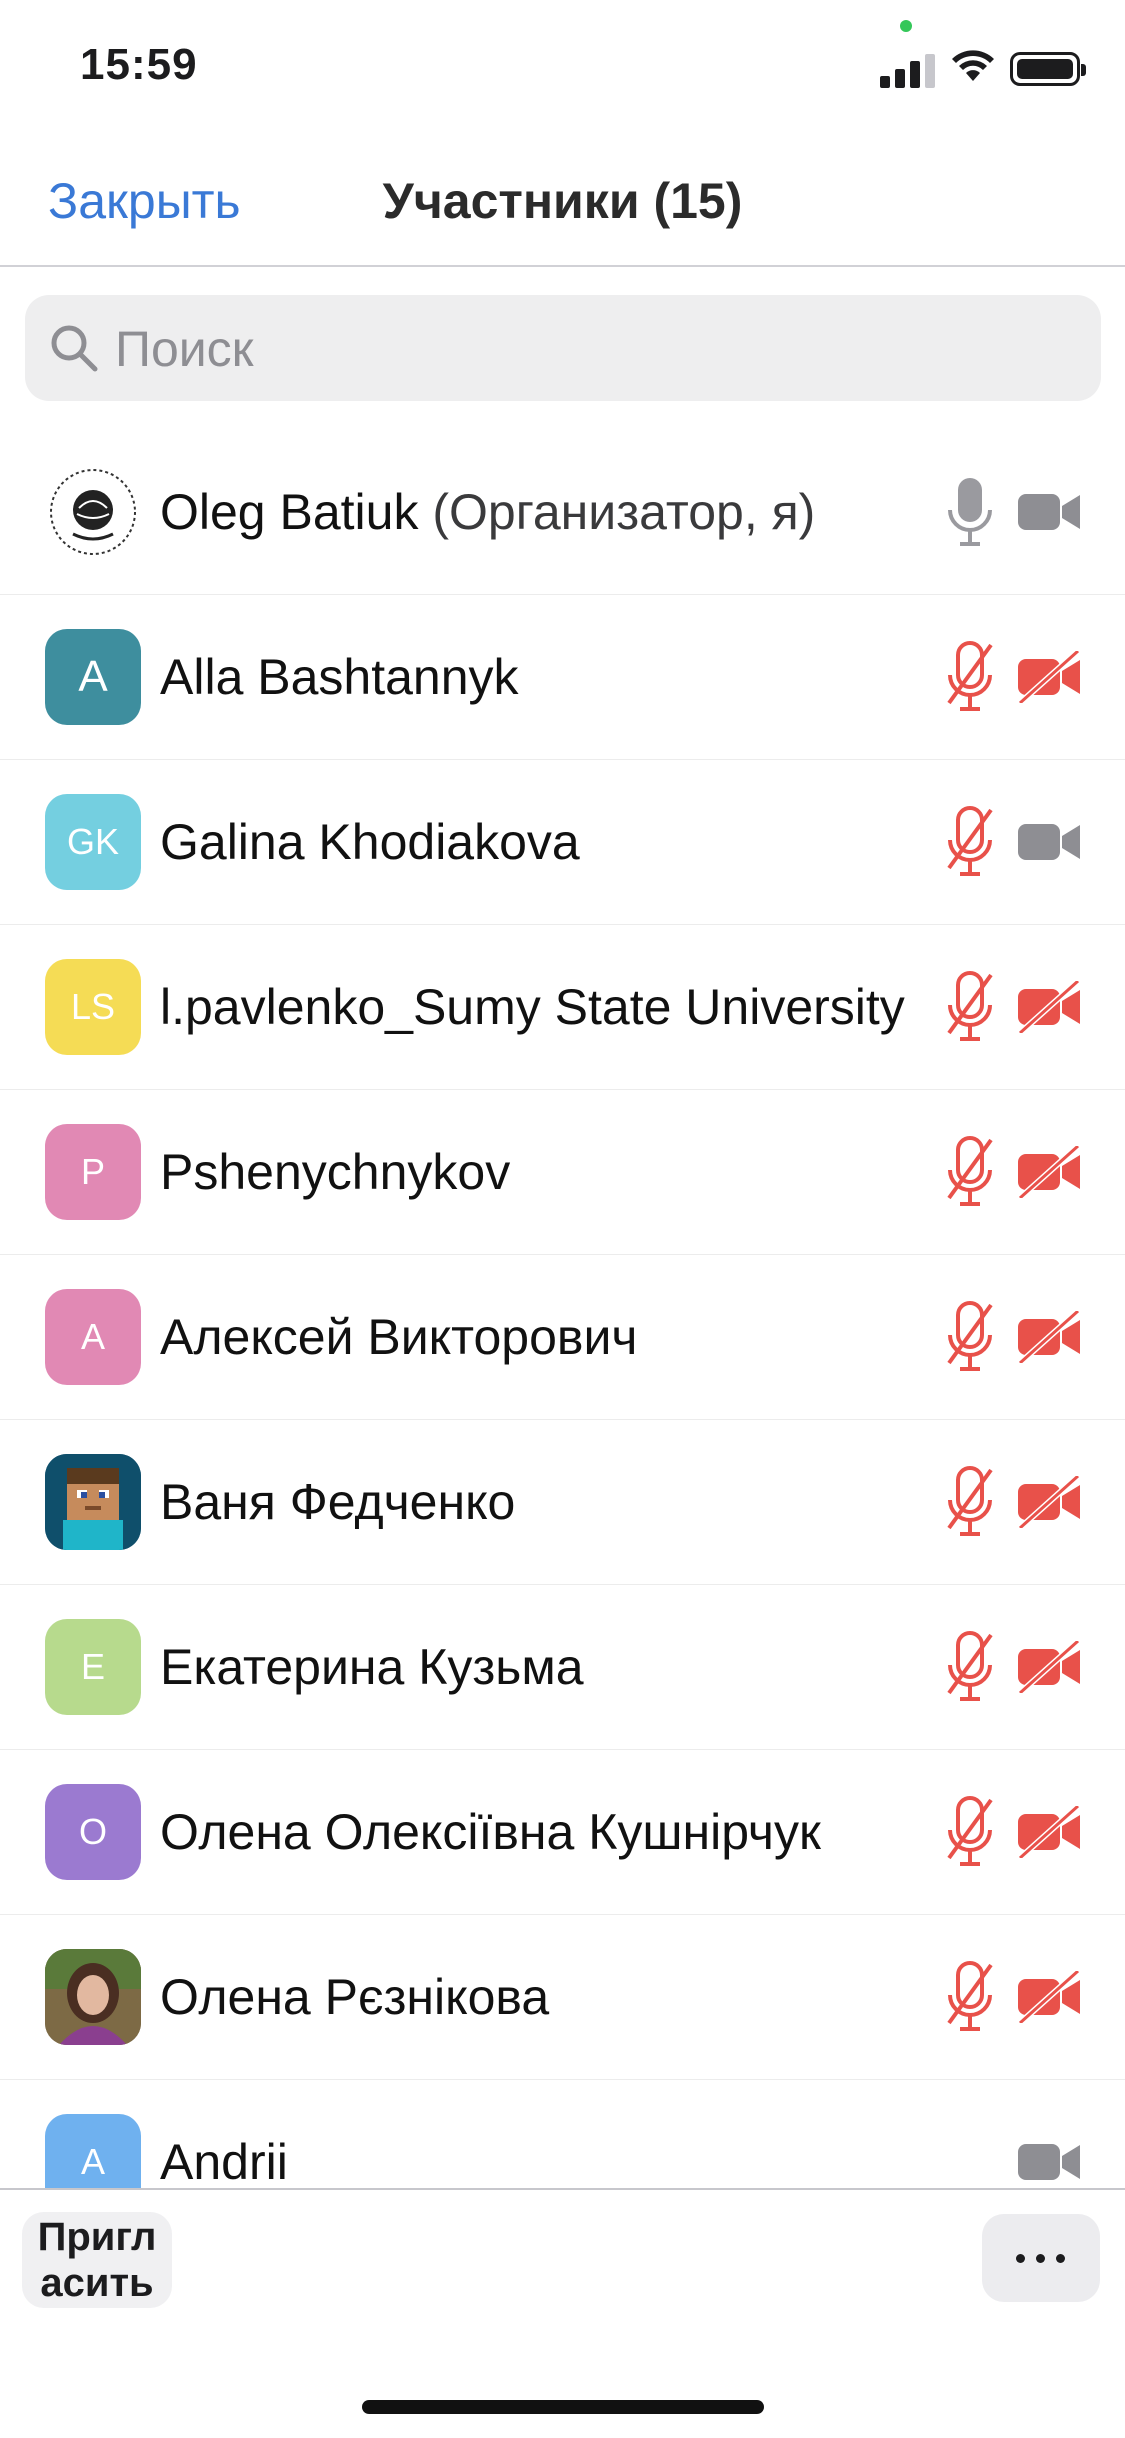  I want to click on page-title-text: Участники (15), so click(562, 201).